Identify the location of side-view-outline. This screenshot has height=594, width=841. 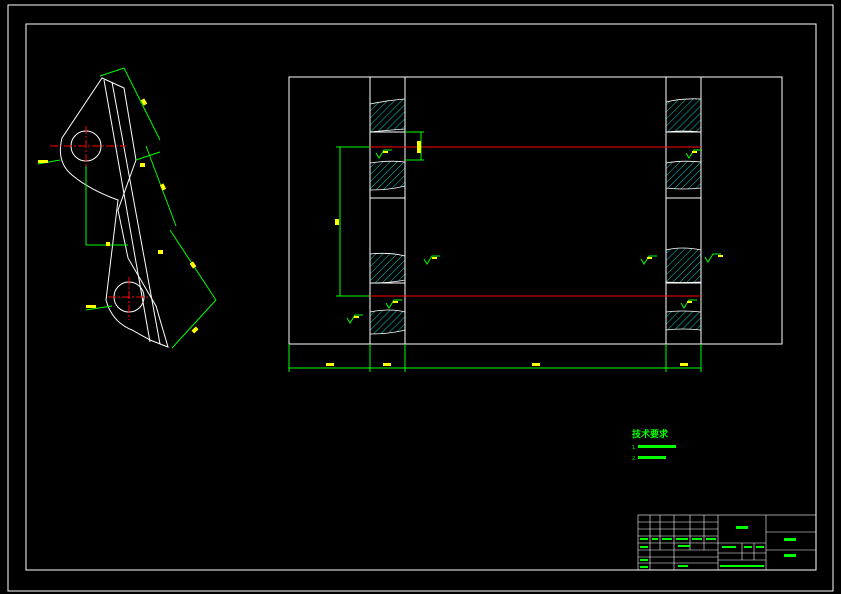
(114, 212).